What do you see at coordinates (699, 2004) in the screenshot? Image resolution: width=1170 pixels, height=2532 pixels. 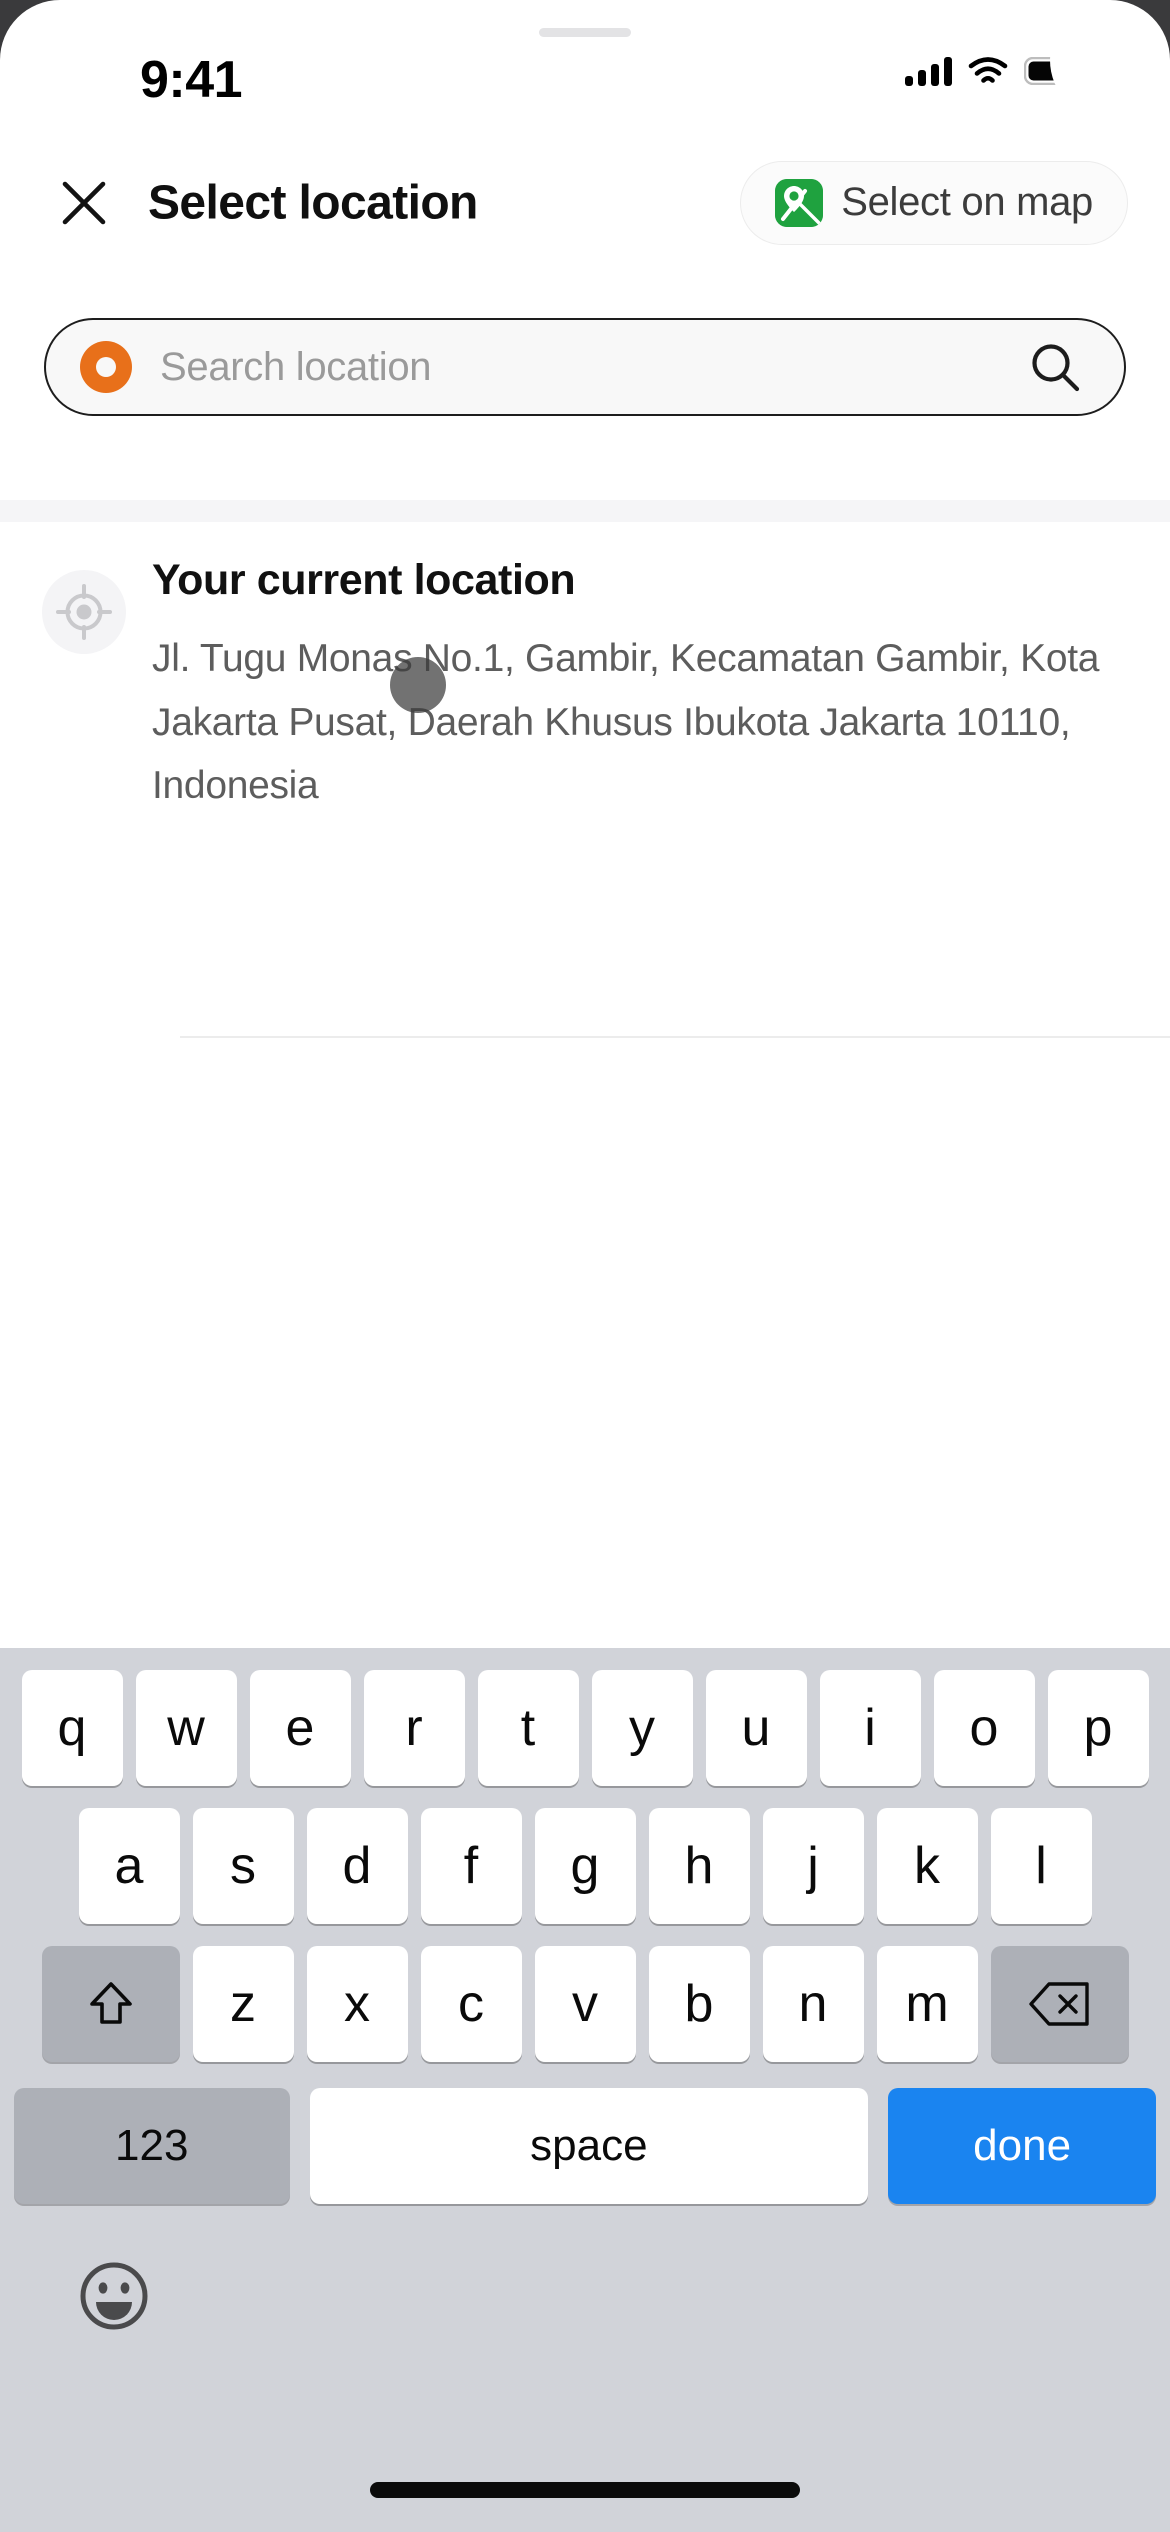 I see `key-b: b` at bounding box center [699, 2004].